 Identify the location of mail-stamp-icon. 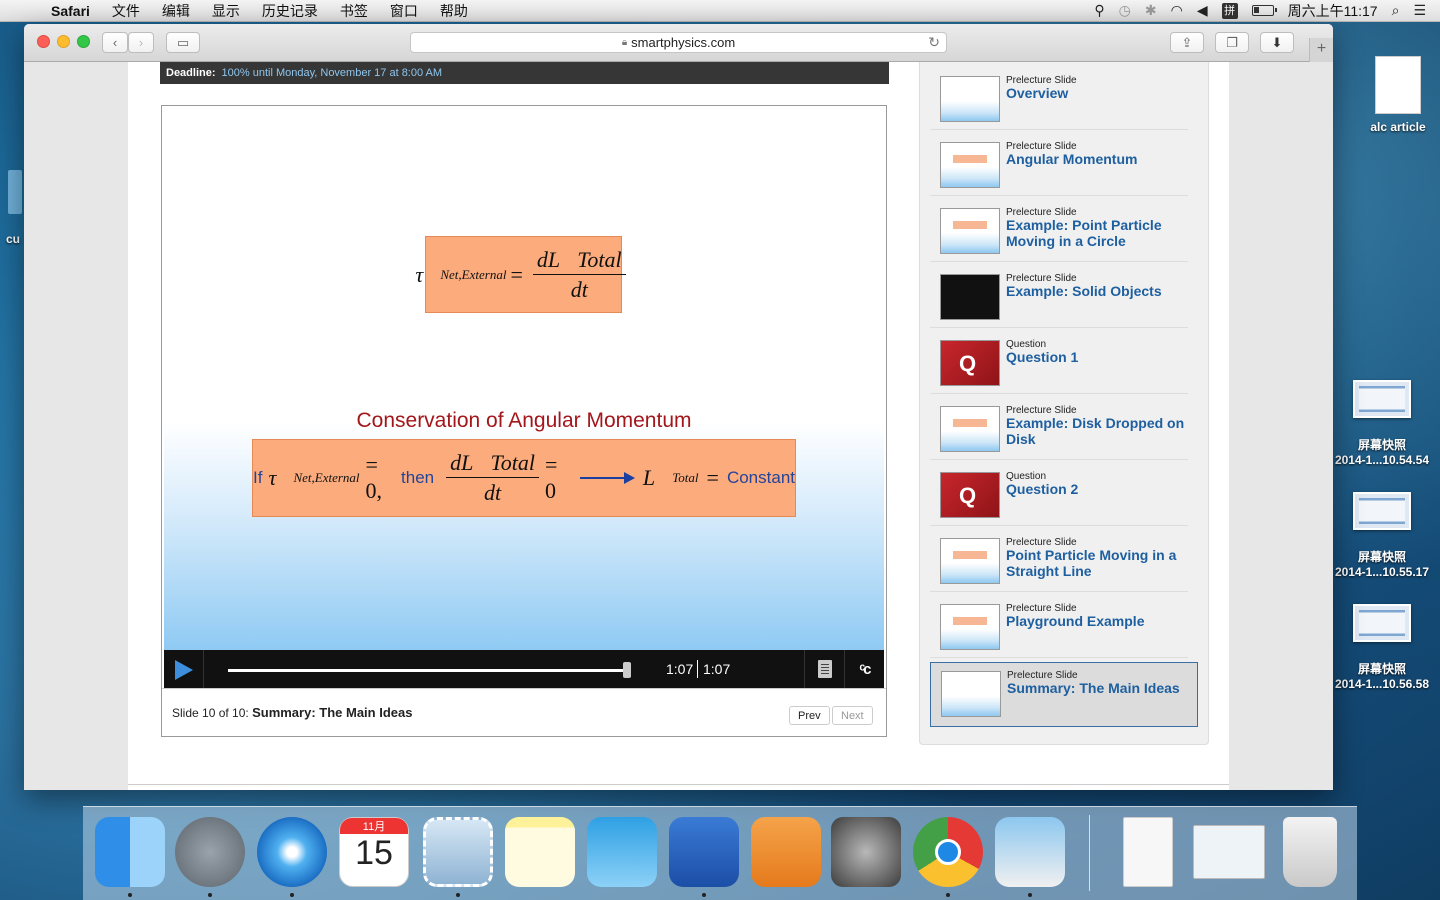
(458, 852).